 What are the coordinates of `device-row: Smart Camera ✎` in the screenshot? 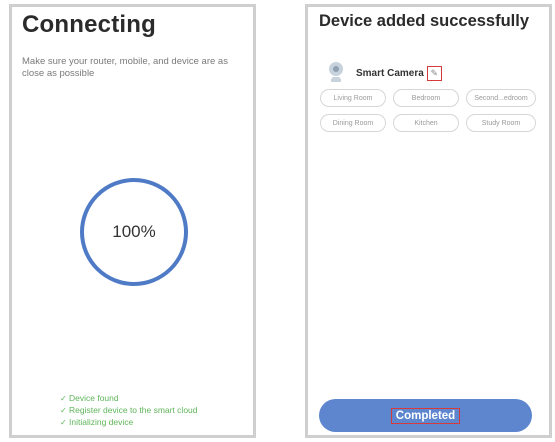 It's located at (384, 73).